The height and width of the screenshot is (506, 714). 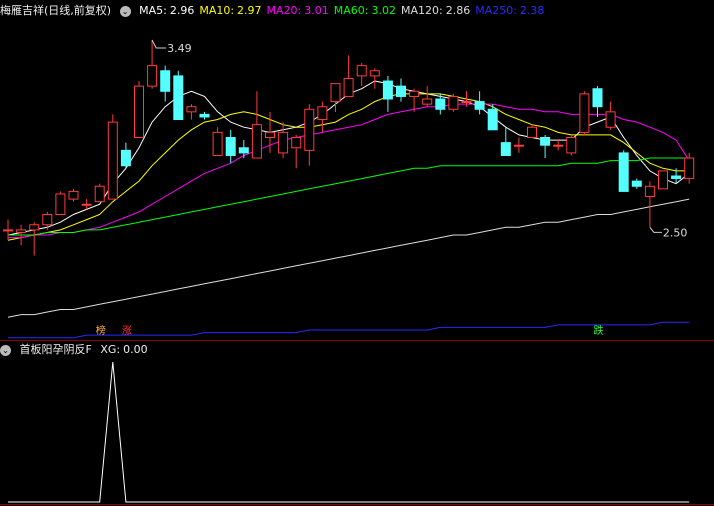 What do you see at coordinates (56, 10) in the screenshot?
I see `stock-title: 梅雁吉祥(日线,前复权)` at bounding box center [56, 10].